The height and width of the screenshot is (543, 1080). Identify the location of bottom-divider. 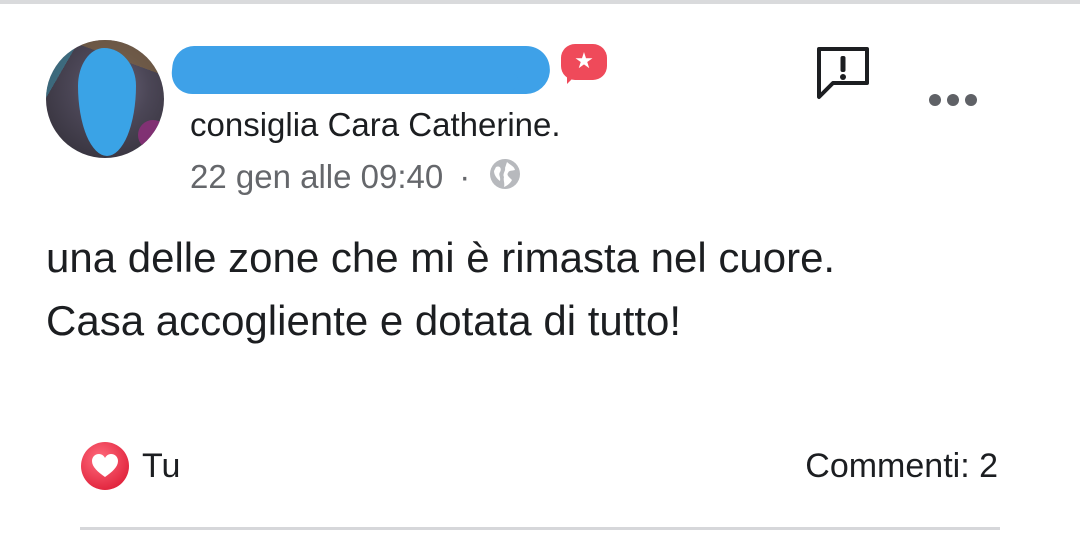
(540, 528).